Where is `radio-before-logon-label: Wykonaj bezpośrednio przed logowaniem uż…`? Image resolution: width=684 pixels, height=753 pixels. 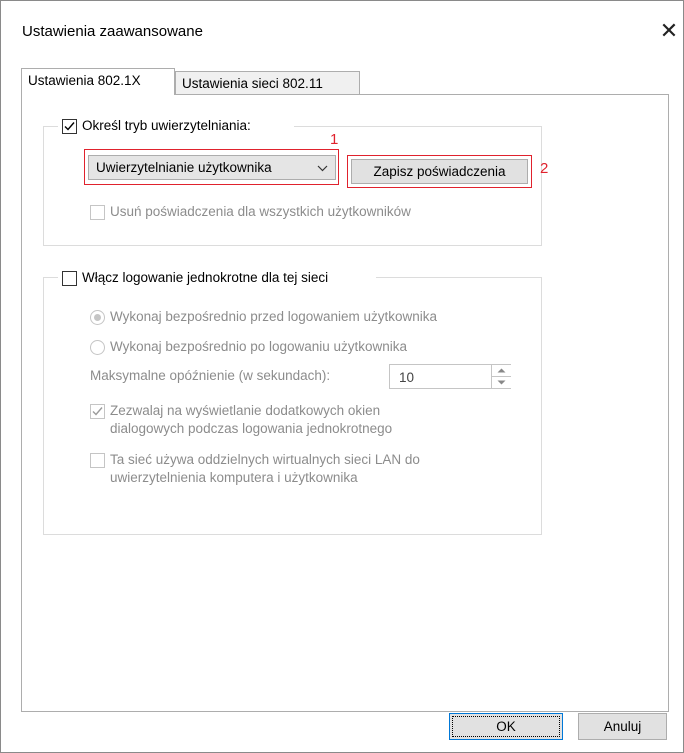
radio-before-logon-label: Wykonaj bezpośrednio przed logowaniem uż… is located at coordinates (274, 316).